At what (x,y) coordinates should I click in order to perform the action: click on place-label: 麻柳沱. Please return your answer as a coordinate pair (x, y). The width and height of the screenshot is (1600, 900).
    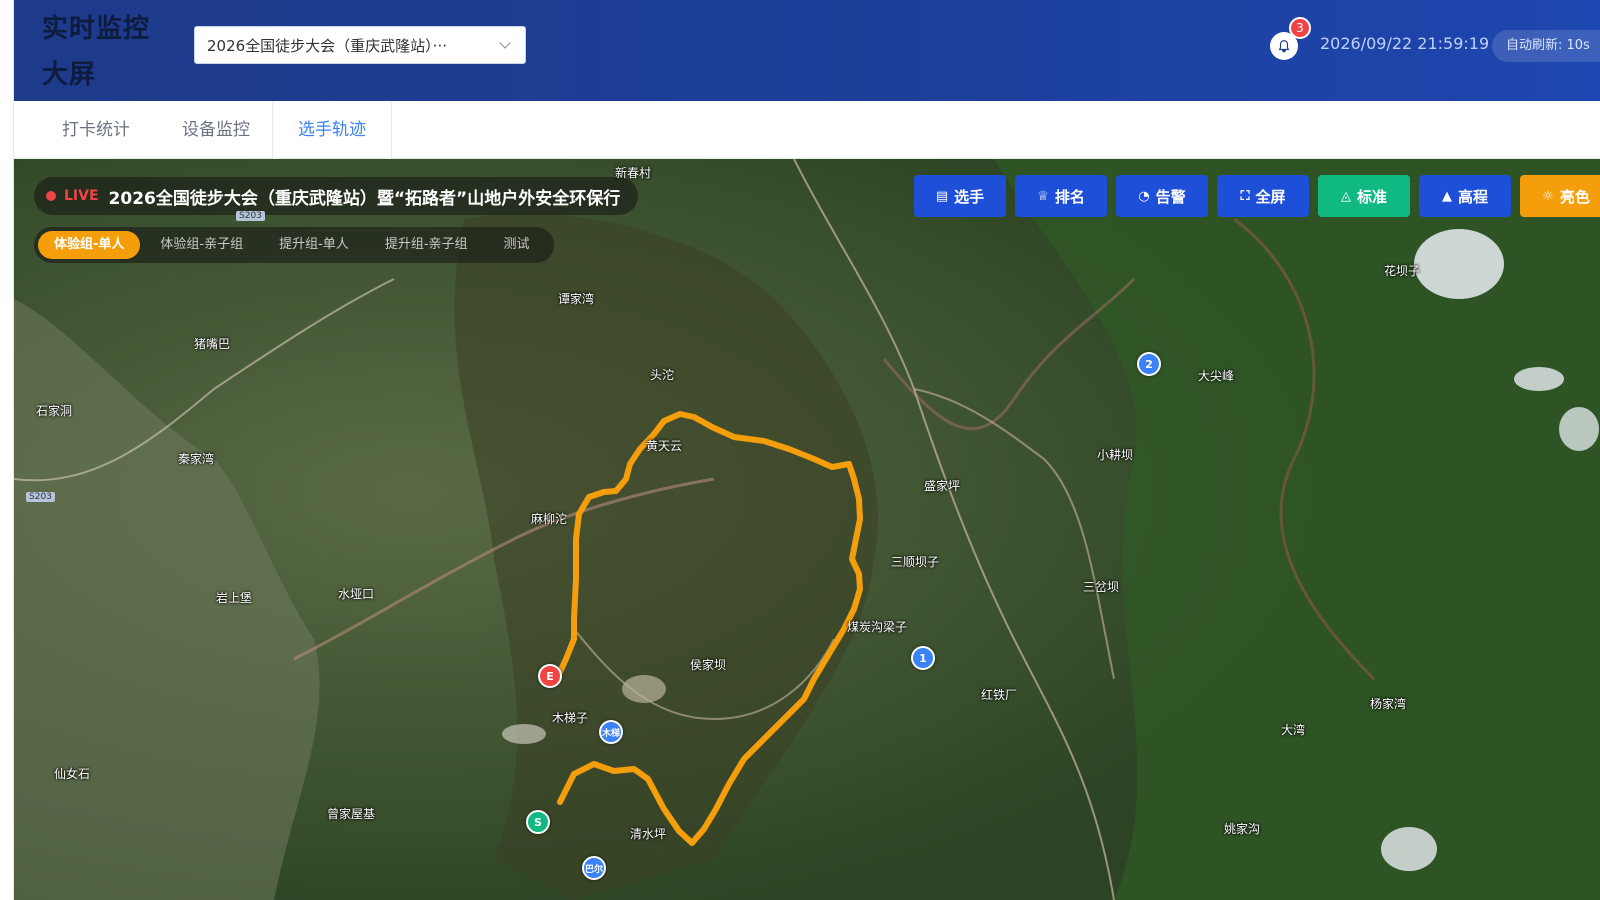
    Looking at the image, I should click on (549, 519).